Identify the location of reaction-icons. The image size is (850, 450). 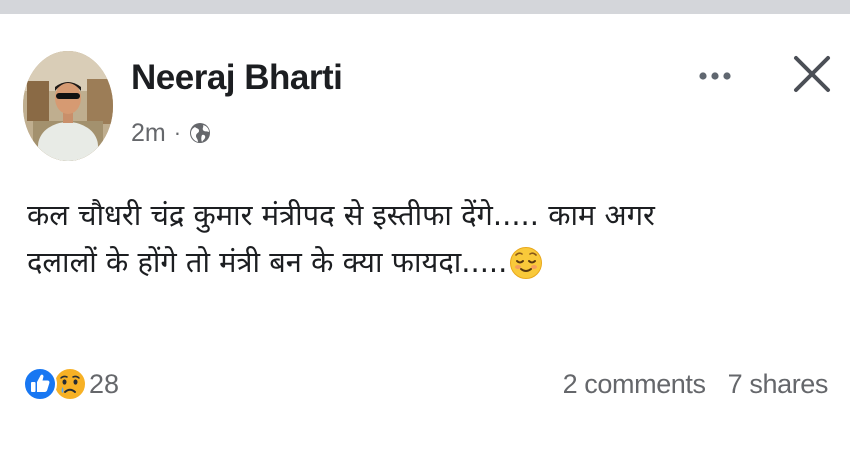
(59, 384).